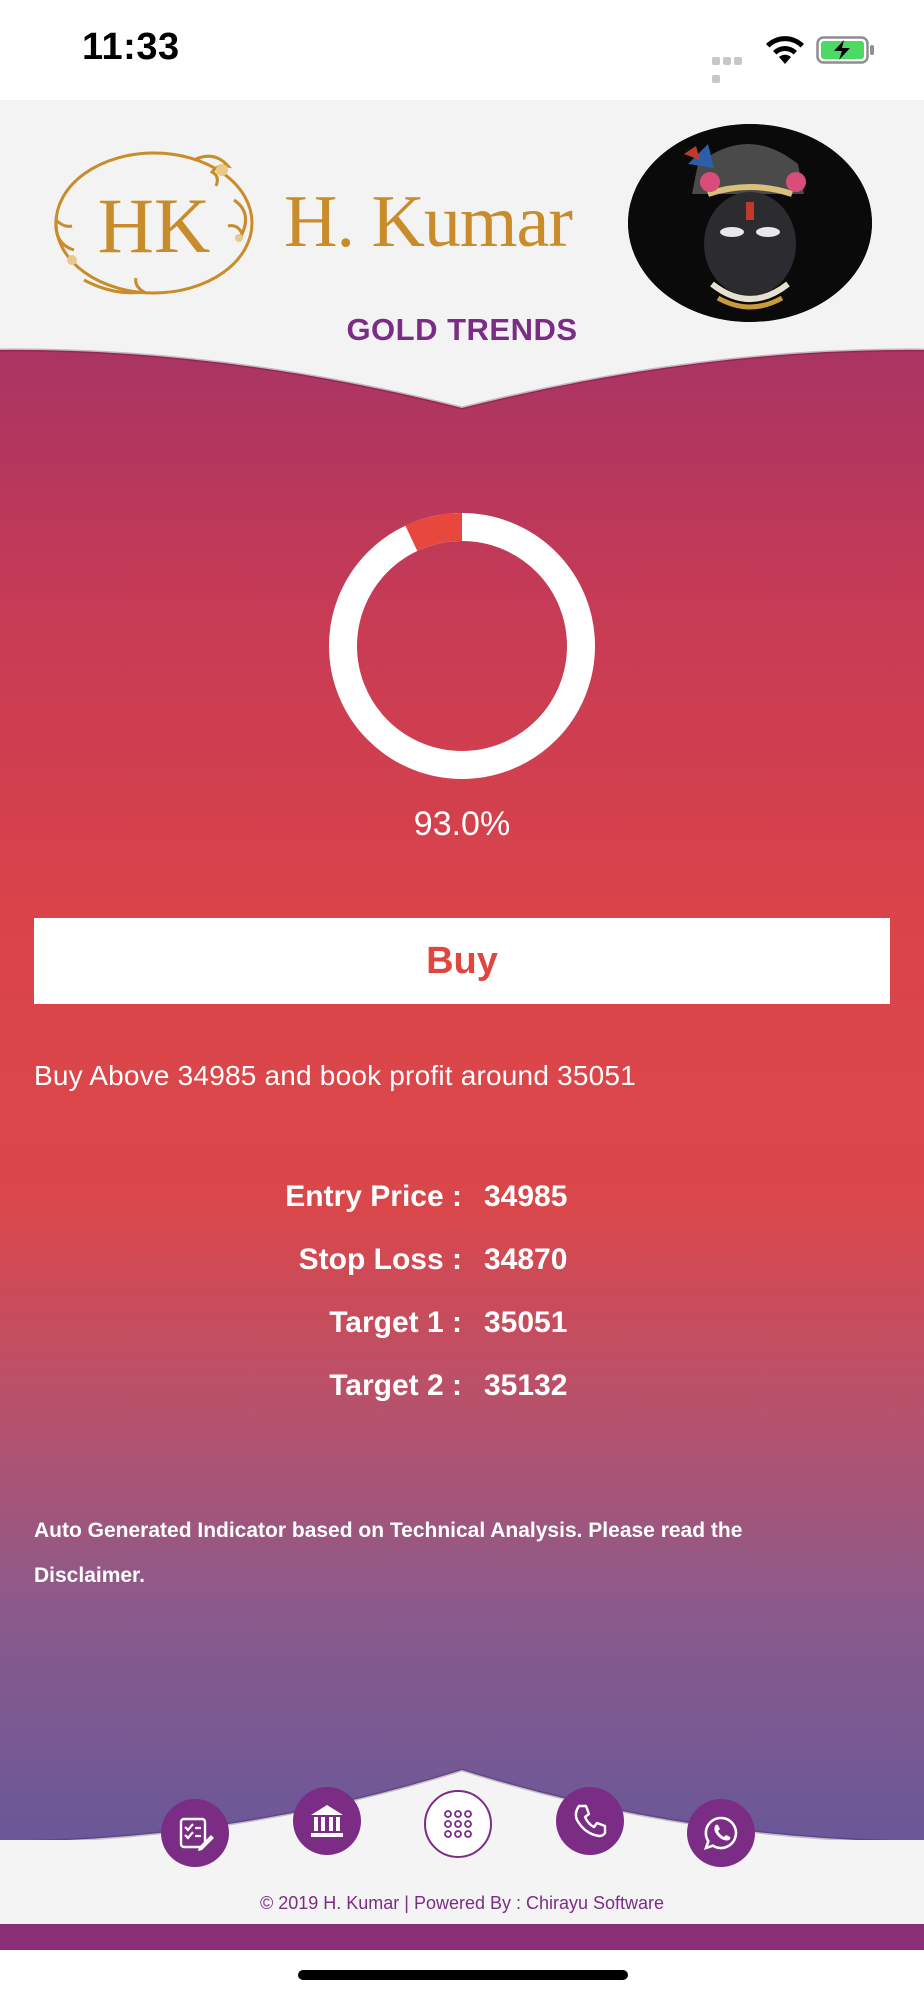 The height and width of the screenshot is (2000, 924). I want to click on trend-donut-chart, so click(462, 646).